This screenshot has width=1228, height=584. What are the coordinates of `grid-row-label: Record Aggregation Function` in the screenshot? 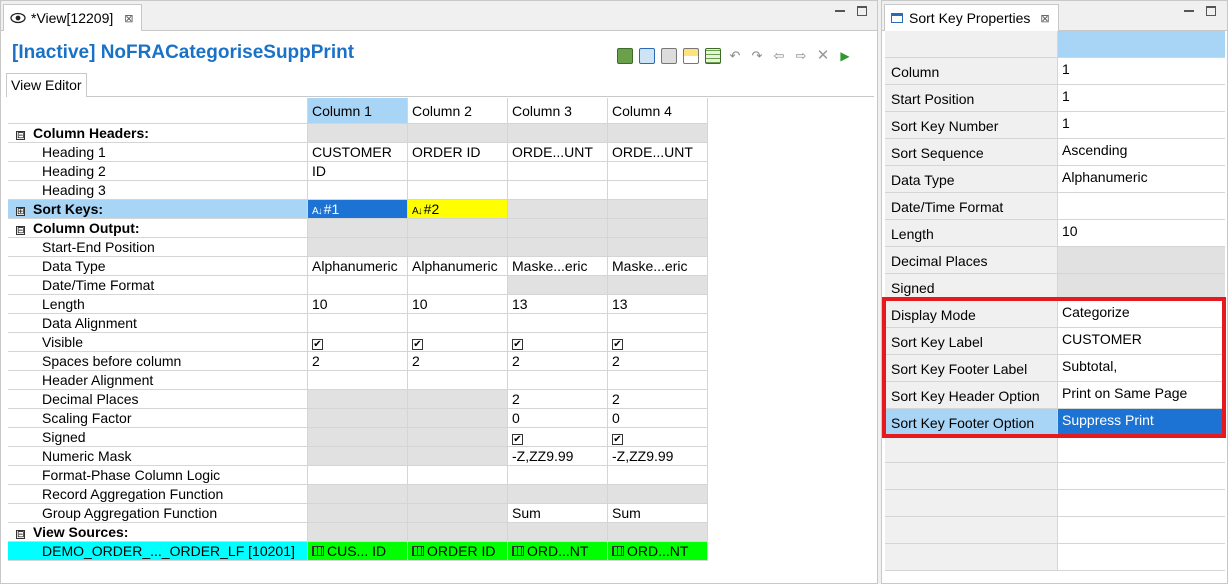 It's located at (158, 494).